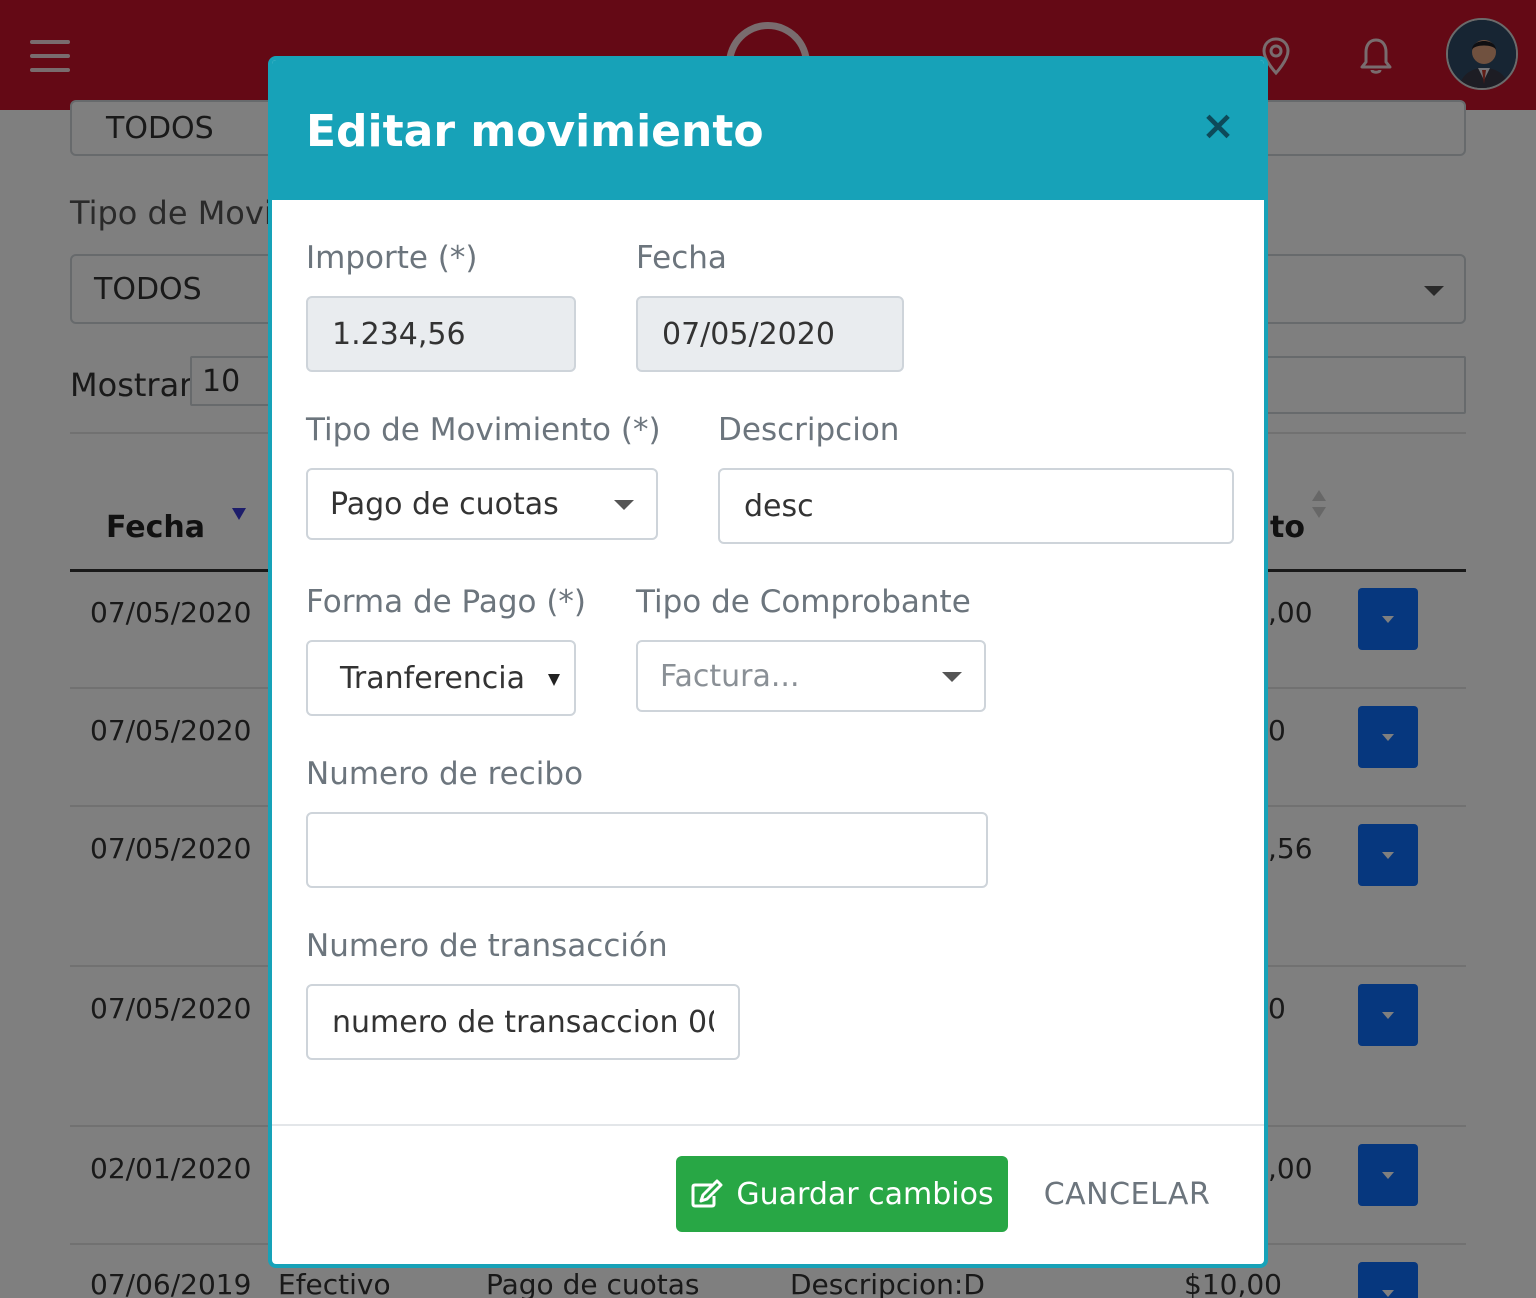 This screenshot has width=1536, height=1298. What do you see at coordinates (707, 1193) in the screenshot?
I see `edit-icon` at bounding box center [707, 1193].